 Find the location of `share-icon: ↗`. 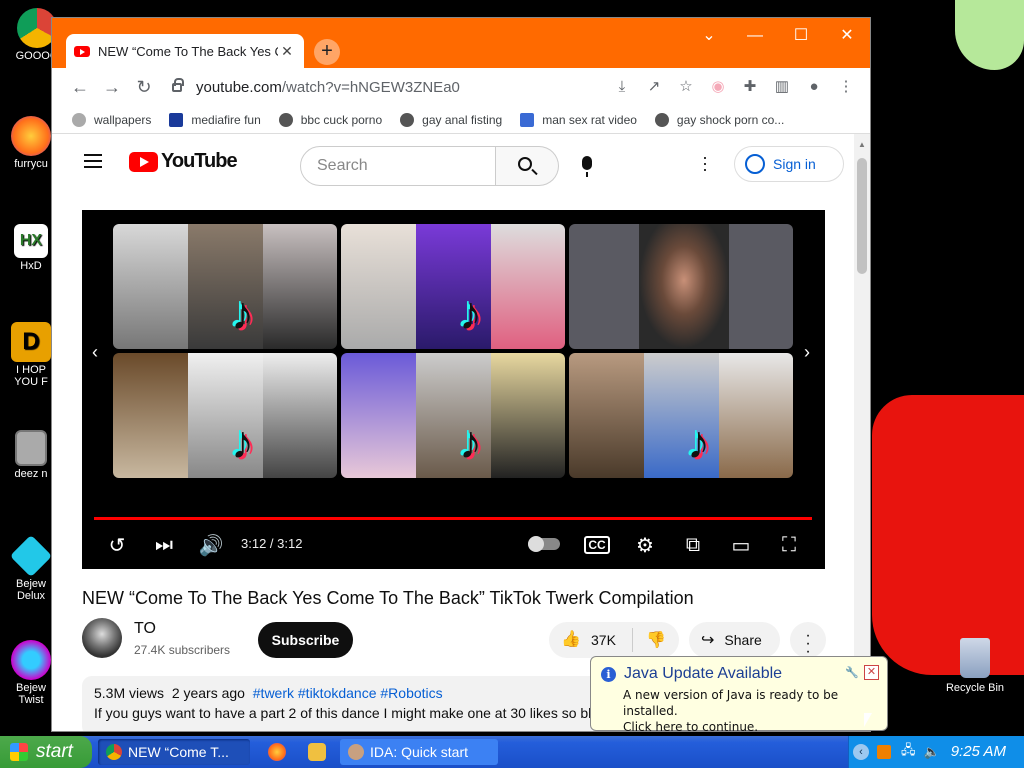

share-icon: ↗ is located at coordinates (654, 87).